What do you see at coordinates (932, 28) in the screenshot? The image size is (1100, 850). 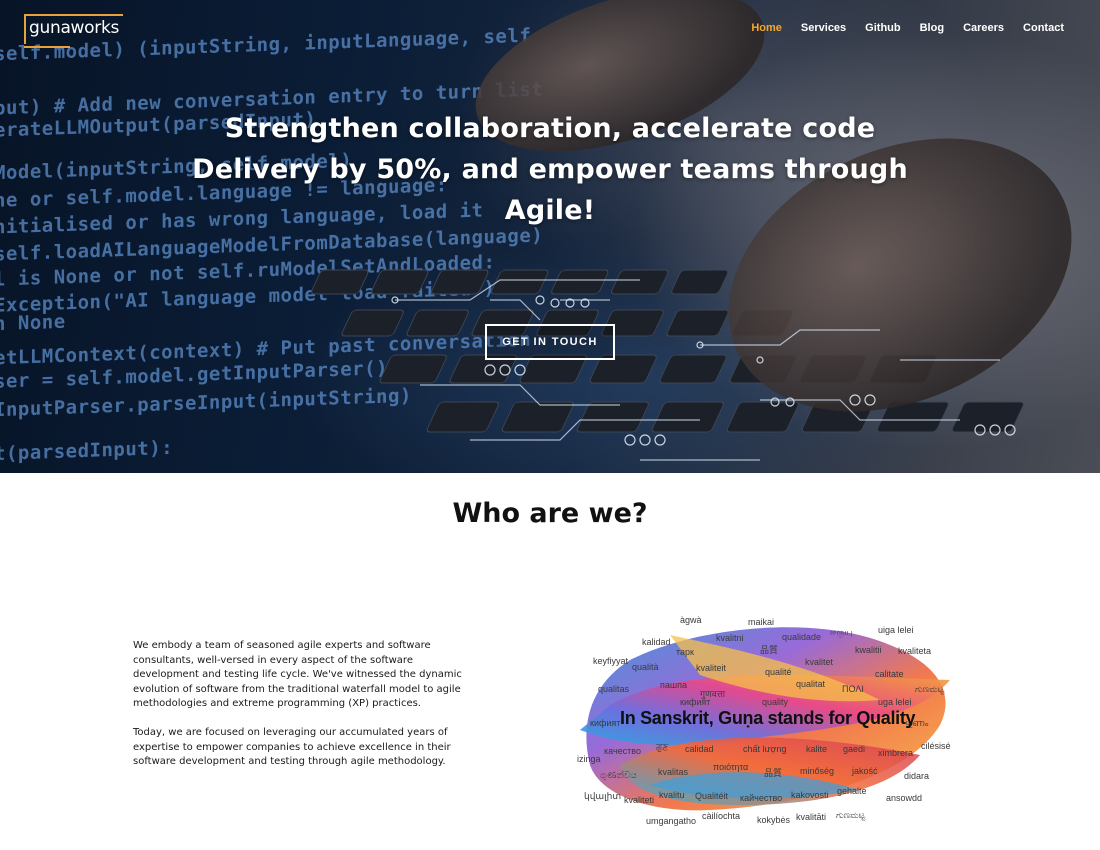 I see `nav-item-blog: Blog` at bounding box center [932, 28].